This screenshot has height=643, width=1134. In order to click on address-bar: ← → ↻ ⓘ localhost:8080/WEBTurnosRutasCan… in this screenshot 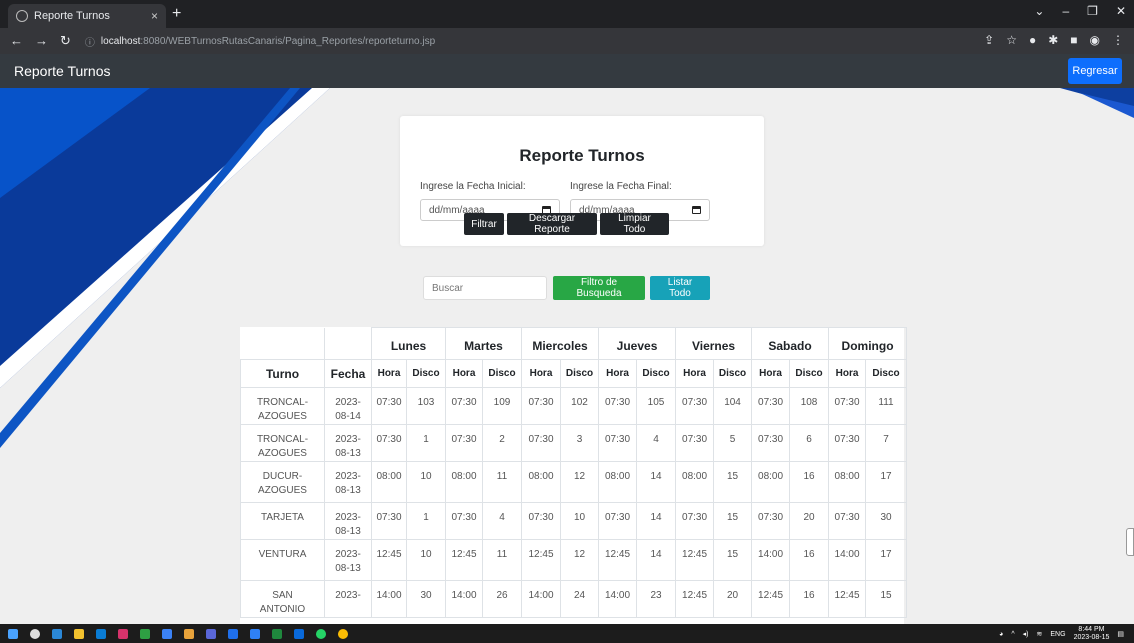, I will do `click(567, 41)`.